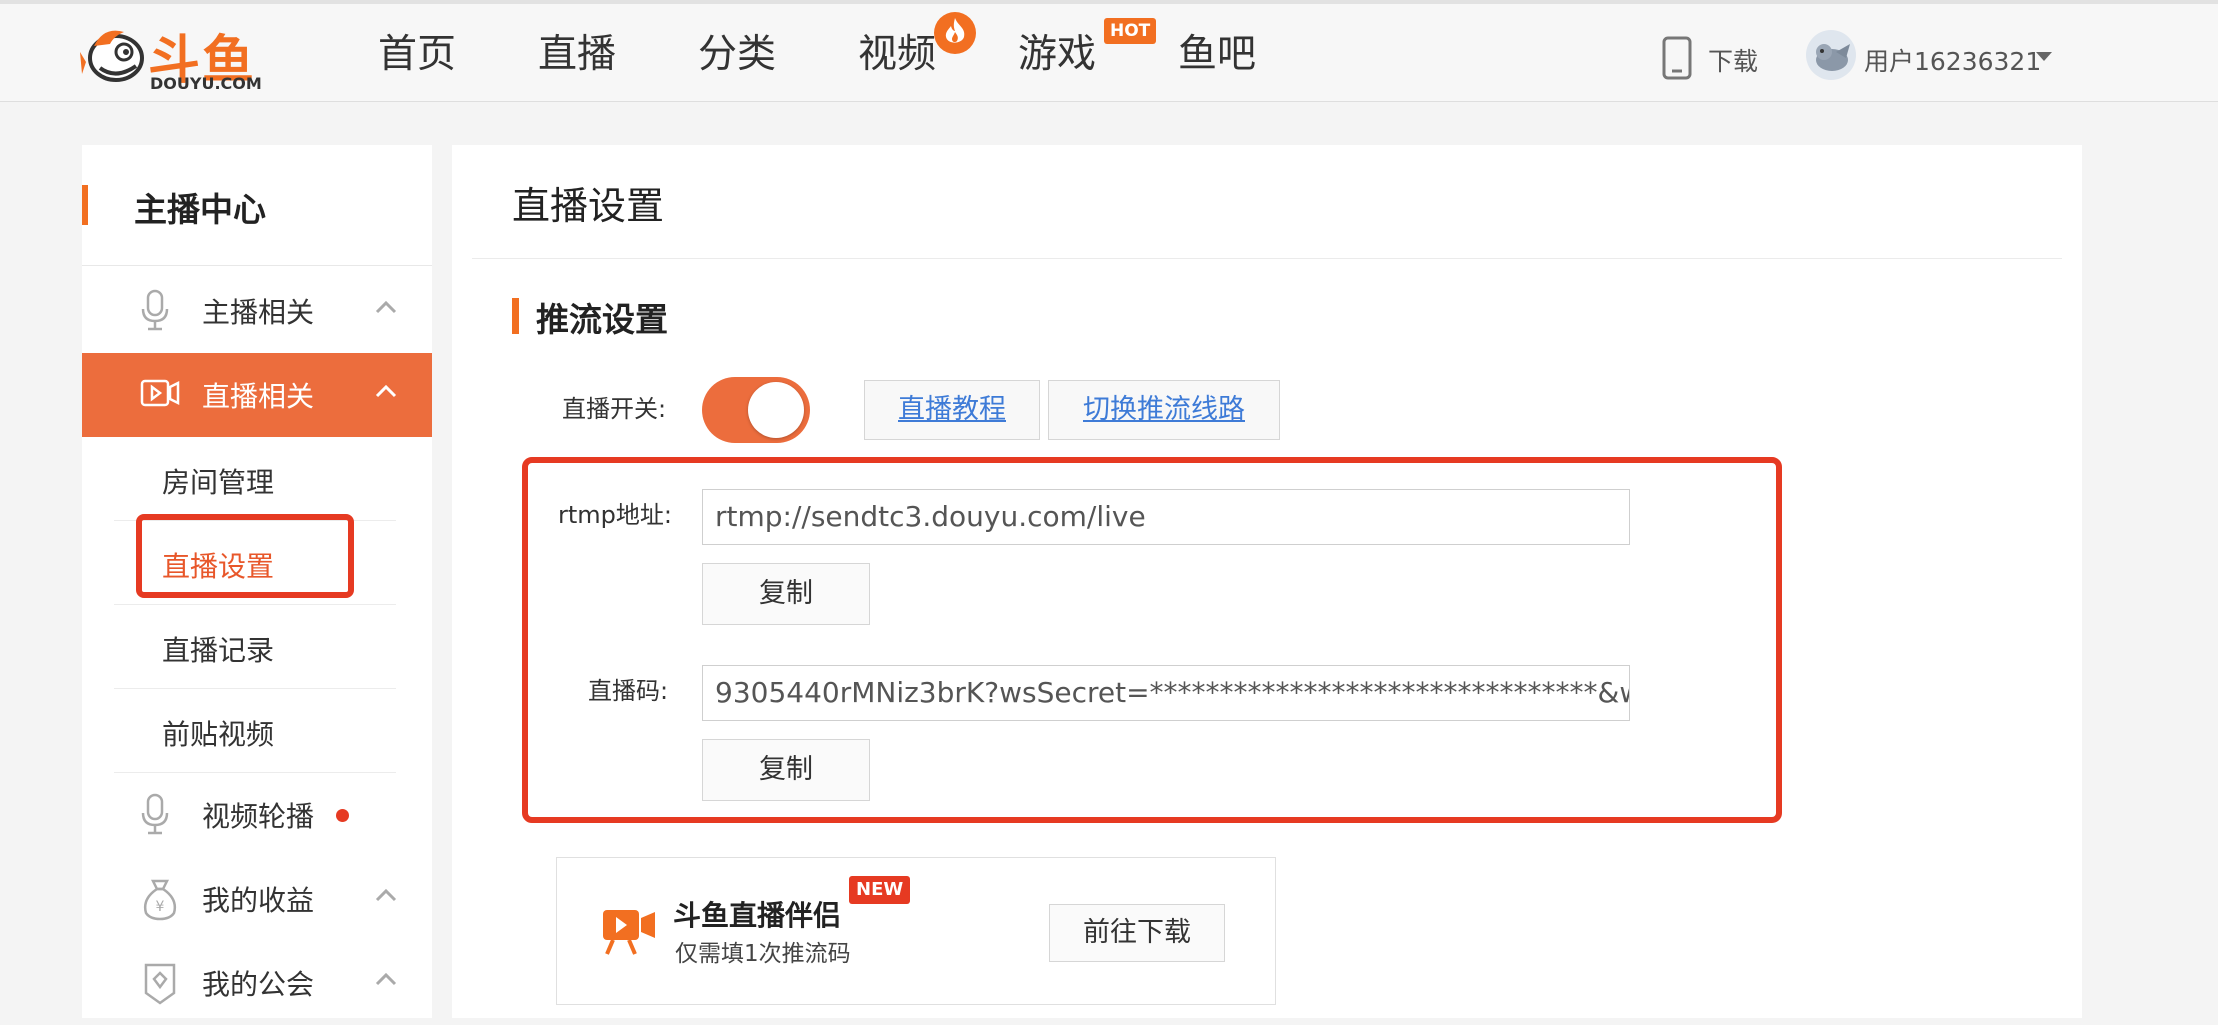  What do you see at coordinates (206, 83) in the screenshot?
I see `logo-subtext: DOUYU.COM` at bounding box center [206, 83].